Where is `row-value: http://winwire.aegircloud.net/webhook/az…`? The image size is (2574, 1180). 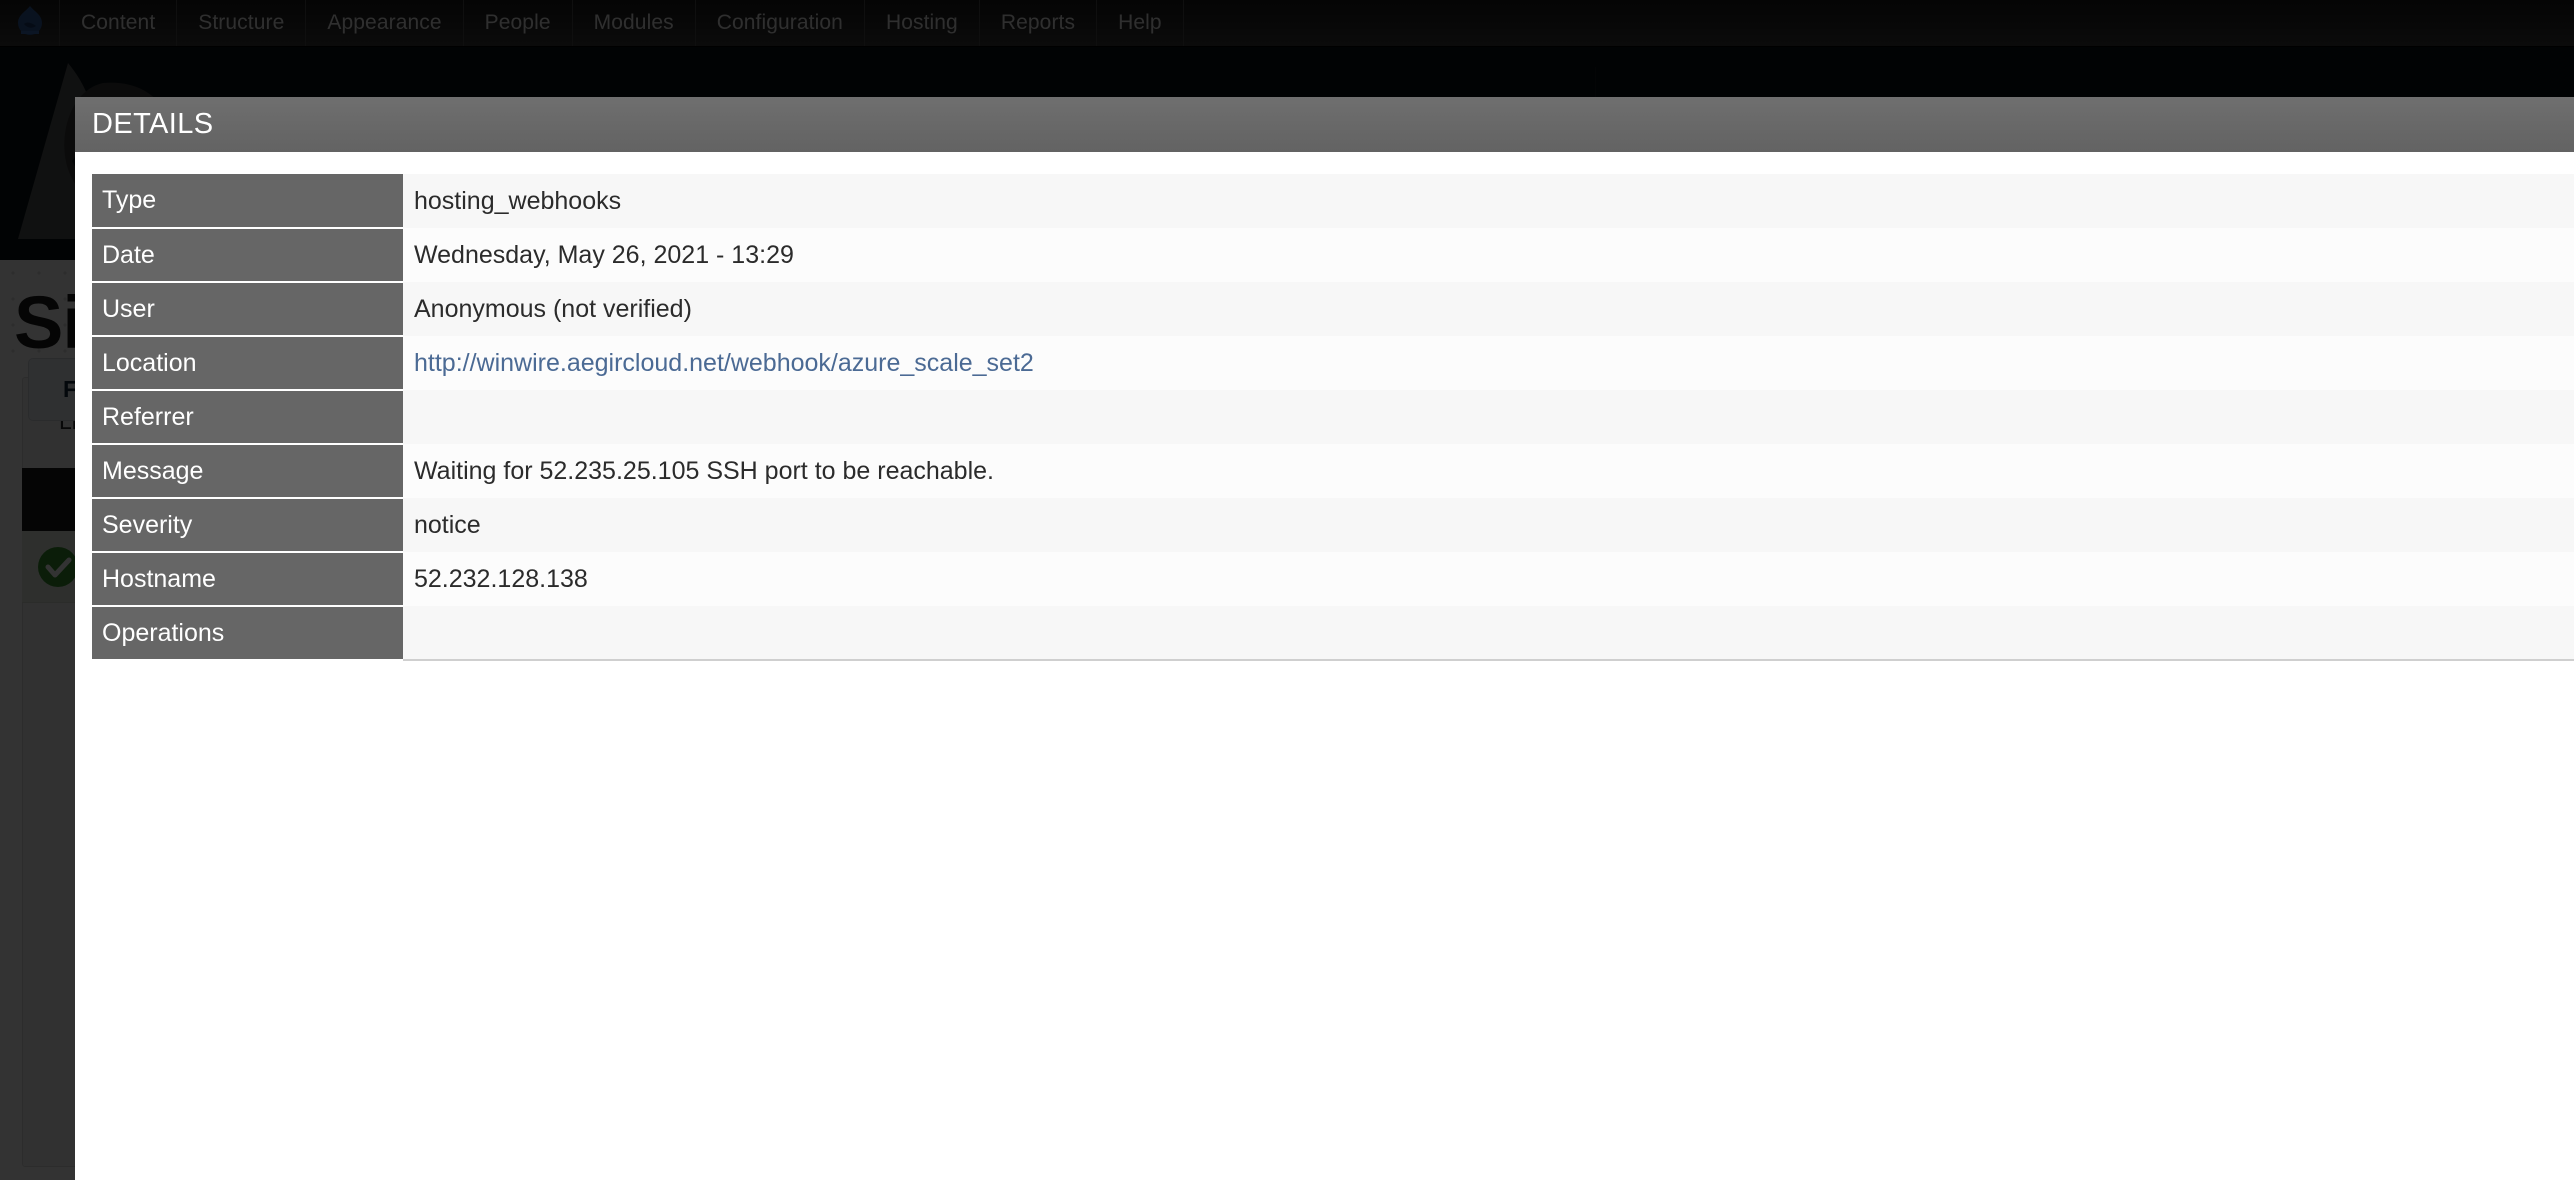
row-value: http://winwire.aegircloud.net/webhook/az… is located at coordinates (1488, 363).